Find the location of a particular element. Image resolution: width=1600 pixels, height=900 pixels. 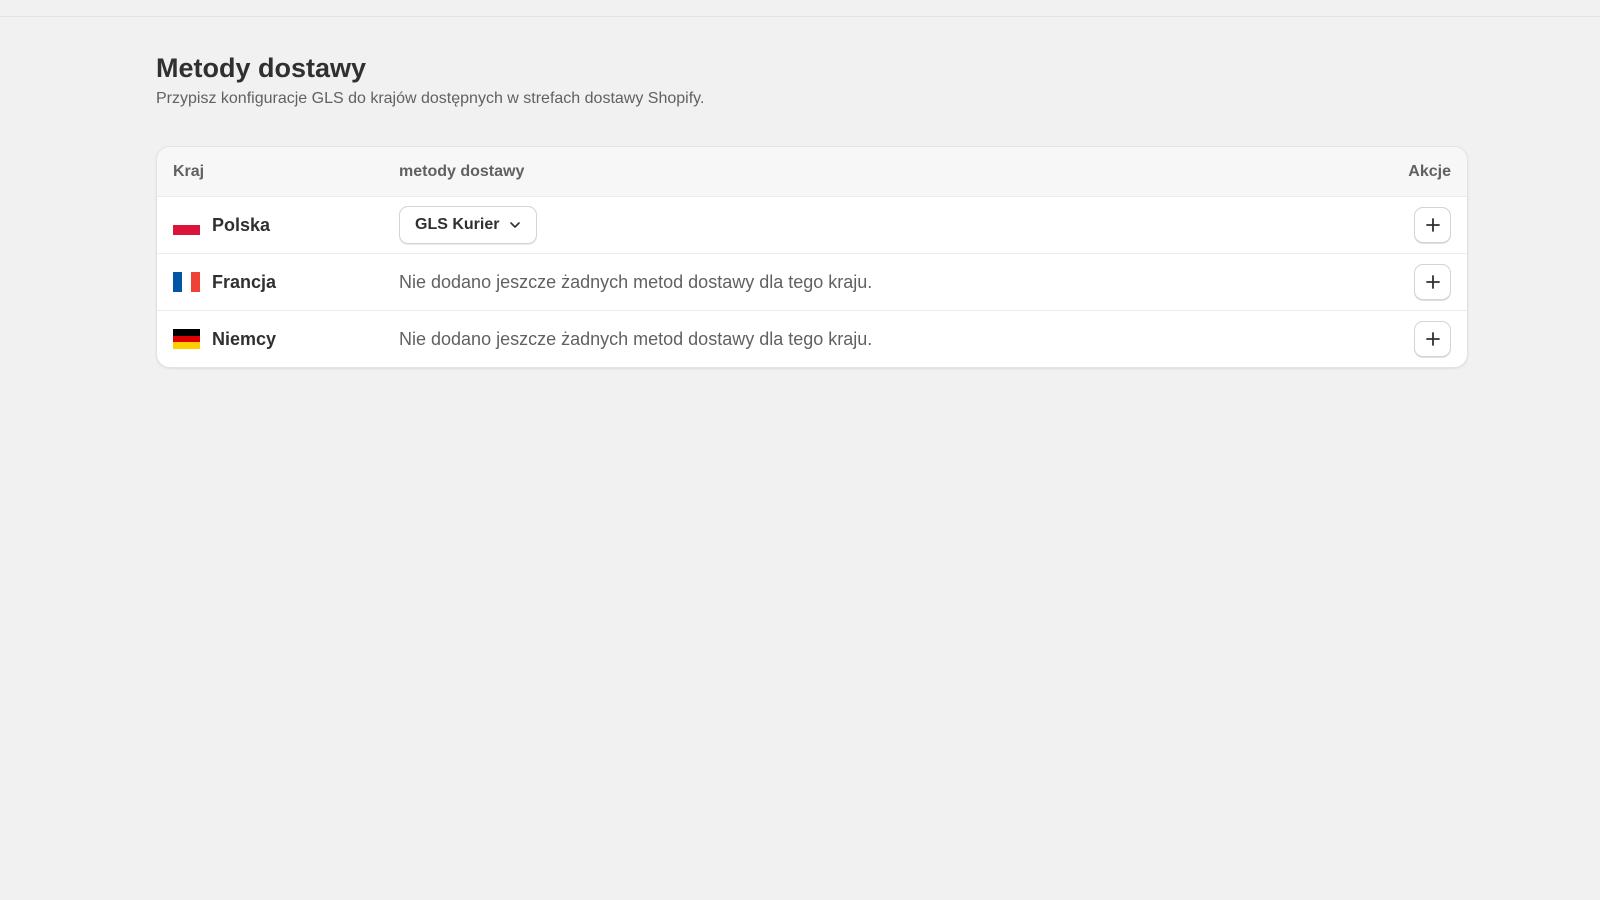

country-cell: Polska is located at coordinates (286, 225).